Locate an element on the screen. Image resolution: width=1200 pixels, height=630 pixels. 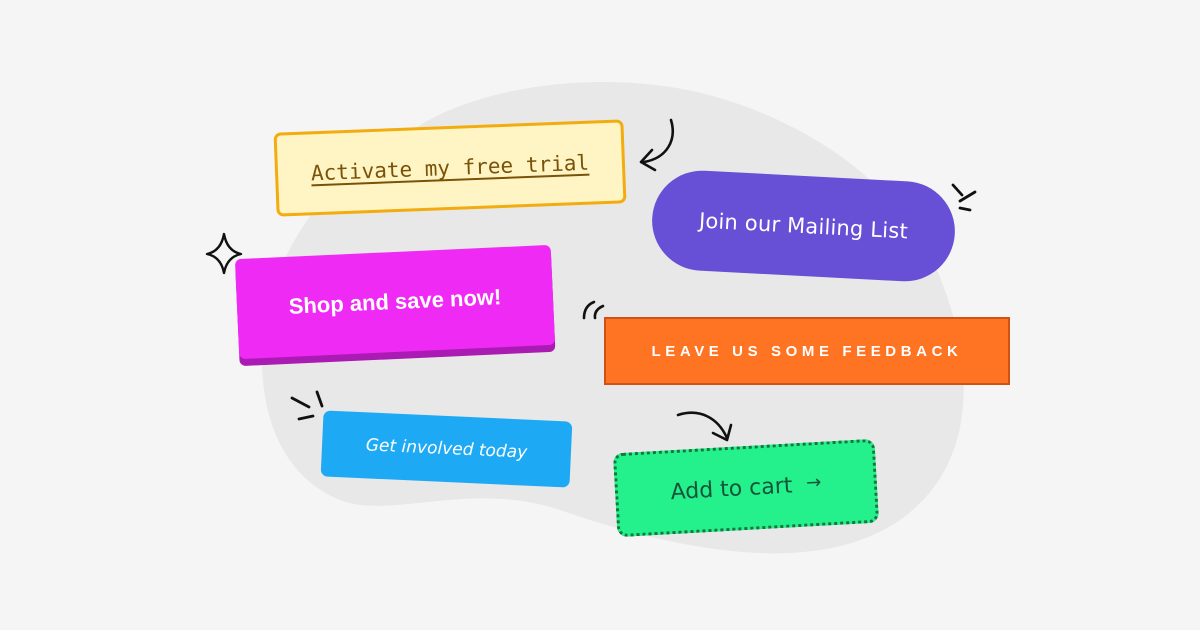
activate-free-trial-label: Activate my free trial is located at coordinates (450, 168).